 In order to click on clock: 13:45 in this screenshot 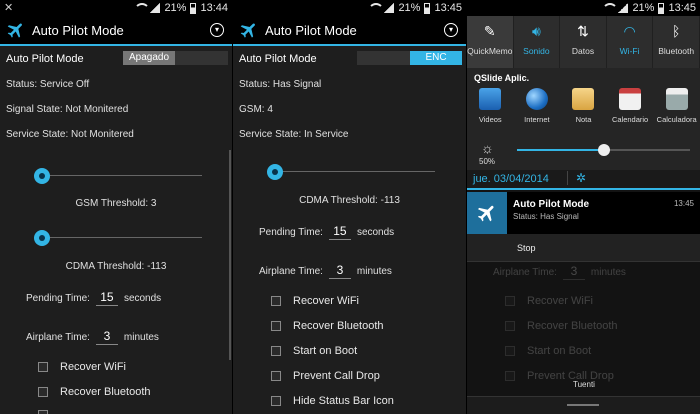, I will do `click(448, 8)`.